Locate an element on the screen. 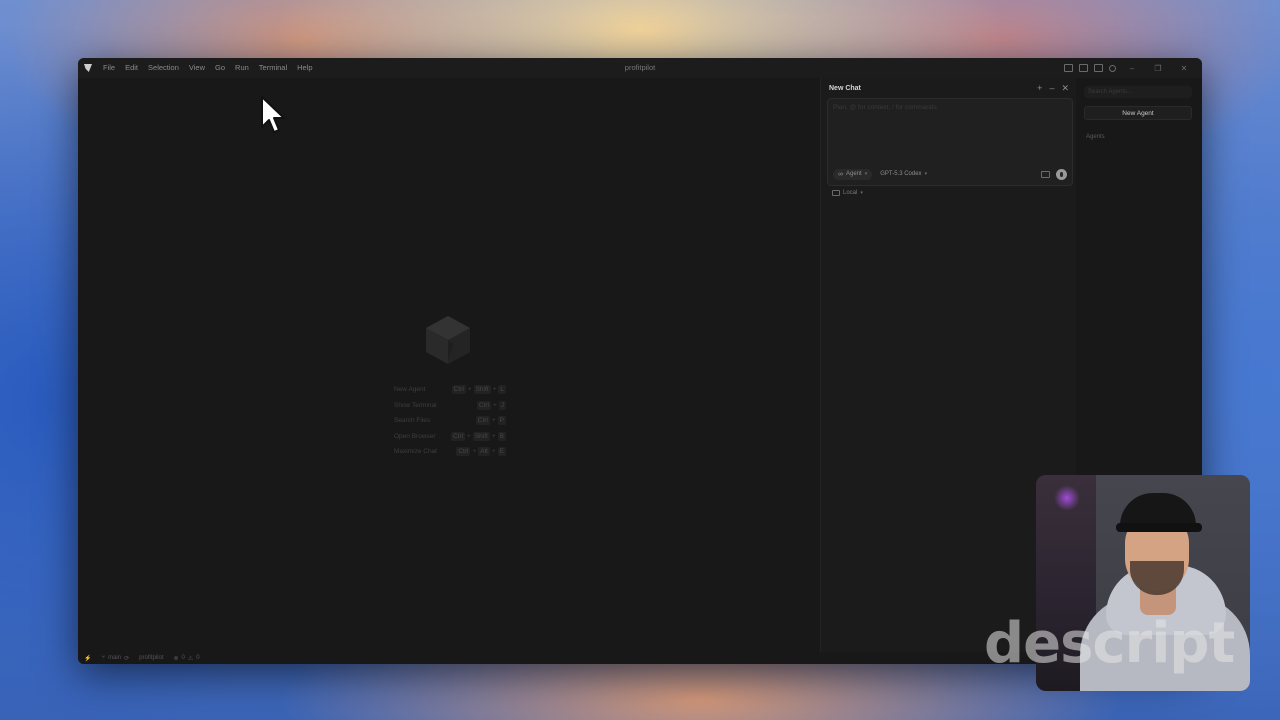 This screenshot has width=1280, height=720. mouse-pointer-icon is located at coordinates (273, 114).